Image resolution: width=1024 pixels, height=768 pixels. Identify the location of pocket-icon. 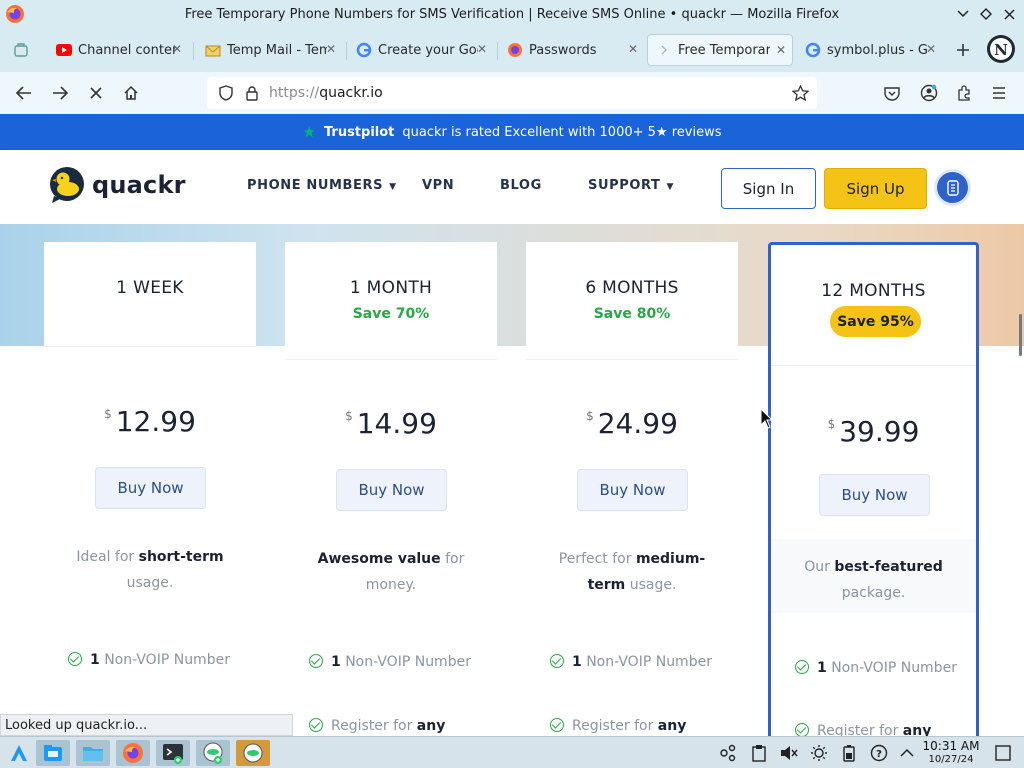
(892, 93).